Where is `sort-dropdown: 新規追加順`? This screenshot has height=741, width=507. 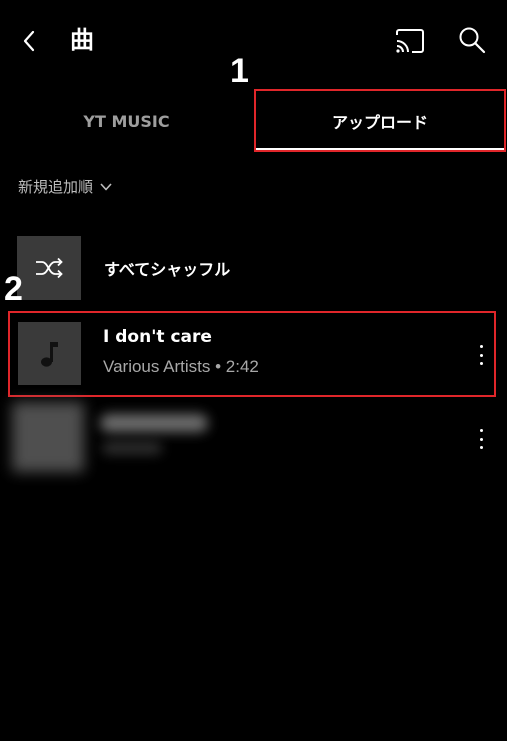
sort-dropdown: 新規追加順 is located at coordinates (65, 186).